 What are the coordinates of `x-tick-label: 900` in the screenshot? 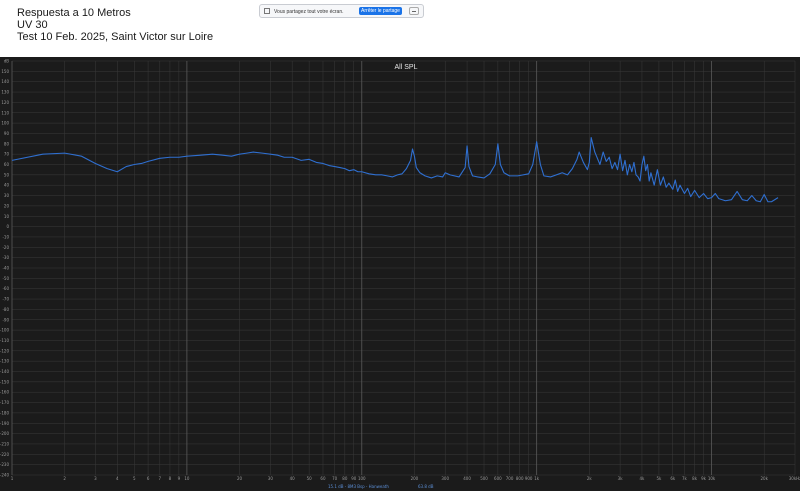 It's located at (529, 478).